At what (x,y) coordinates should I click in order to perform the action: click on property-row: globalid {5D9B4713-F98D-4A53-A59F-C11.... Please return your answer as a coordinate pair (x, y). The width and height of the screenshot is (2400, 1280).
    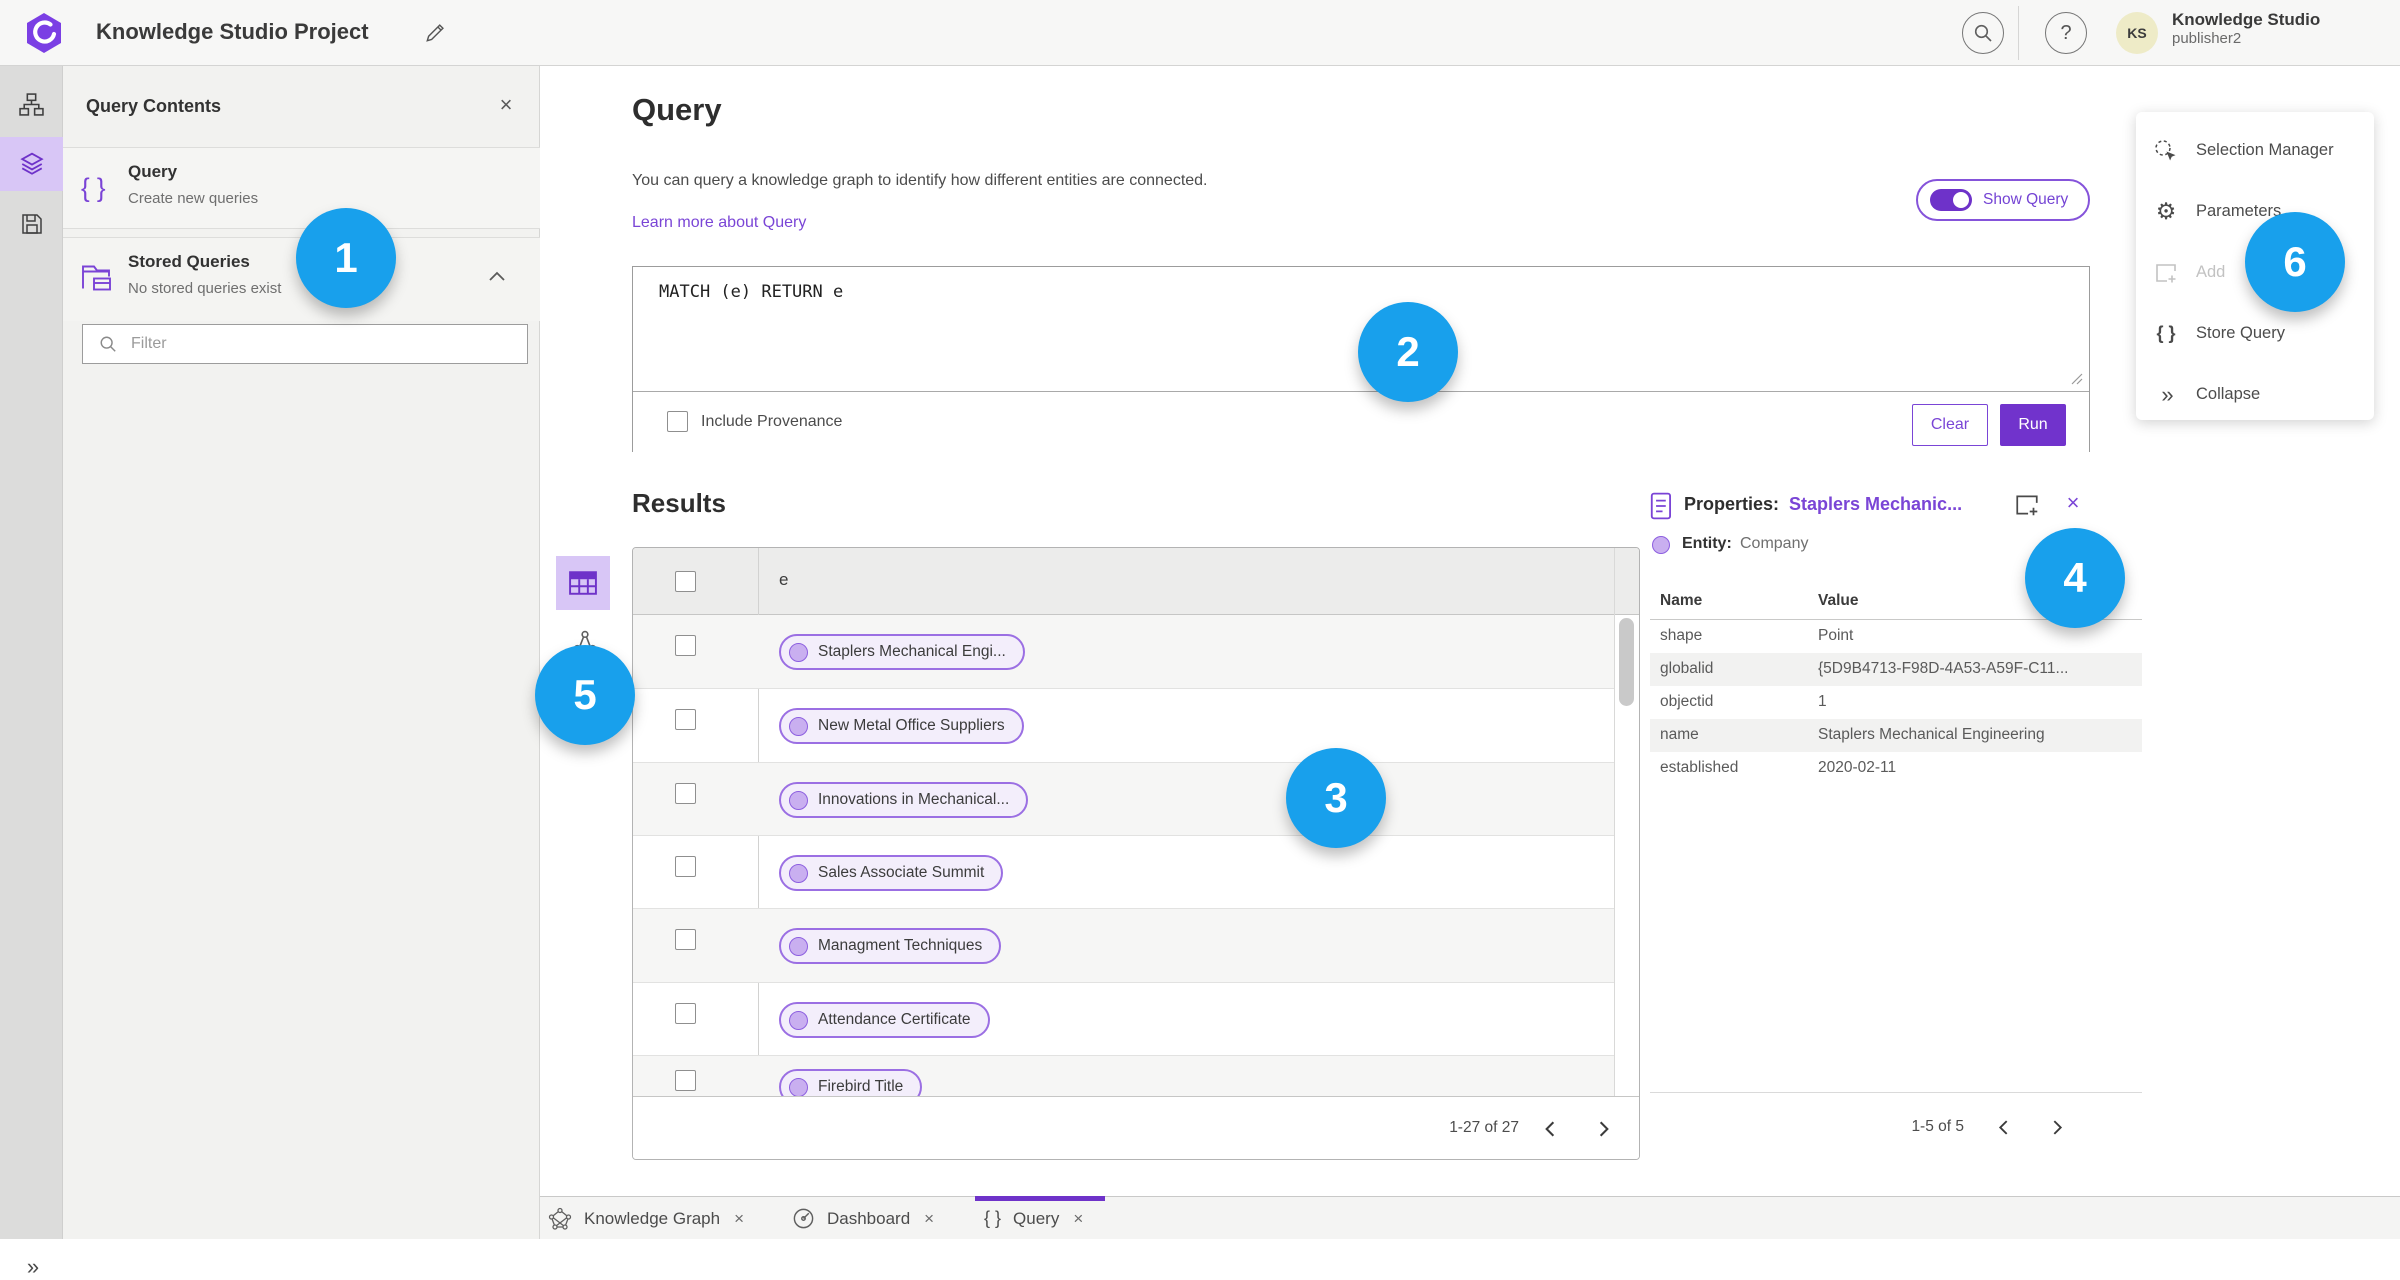
    Looking at the image, I should click on (1896, 669).